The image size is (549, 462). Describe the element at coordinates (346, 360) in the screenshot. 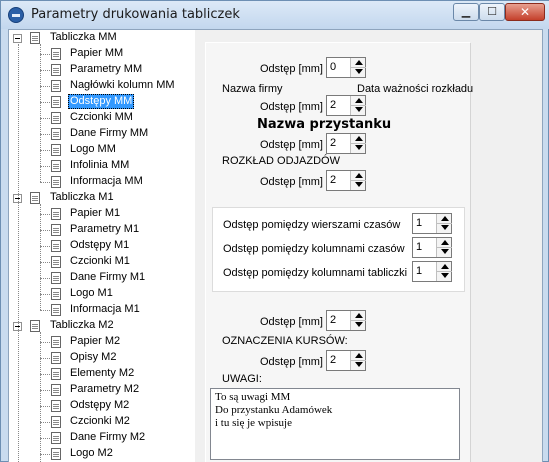

I see `odstep-spinner-6: 2` at that location.